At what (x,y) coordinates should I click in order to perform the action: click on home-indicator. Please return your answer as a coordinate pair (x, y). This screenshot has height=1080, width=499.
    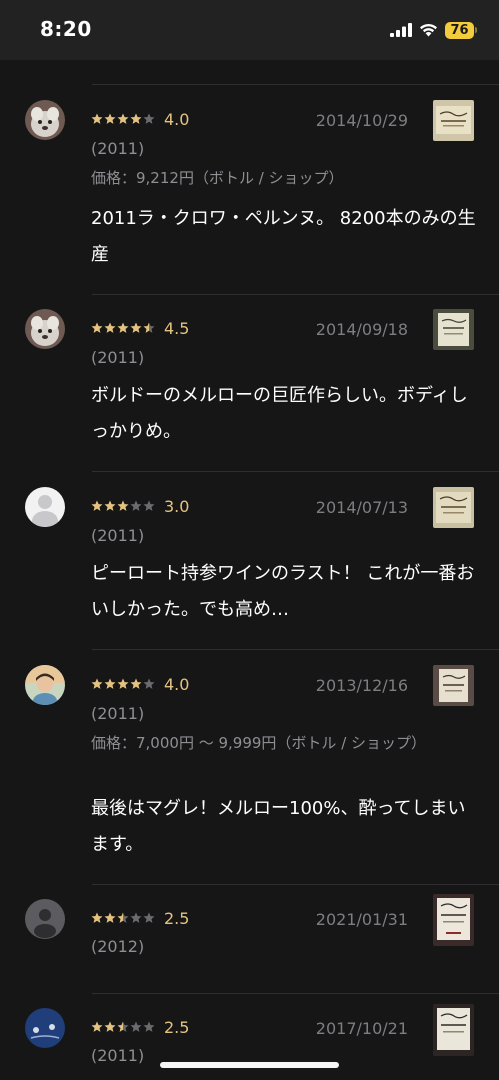
    Looking at the image, I should click on (249, 1065).